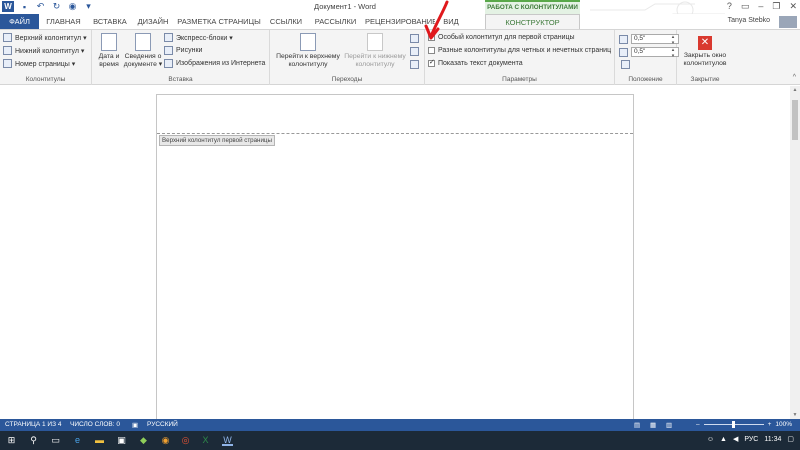 Image resolution: width=800 pixels, height=450 pixels. I want to click on online-pictures-button: Изображения из Интернета, so click(214, 63).